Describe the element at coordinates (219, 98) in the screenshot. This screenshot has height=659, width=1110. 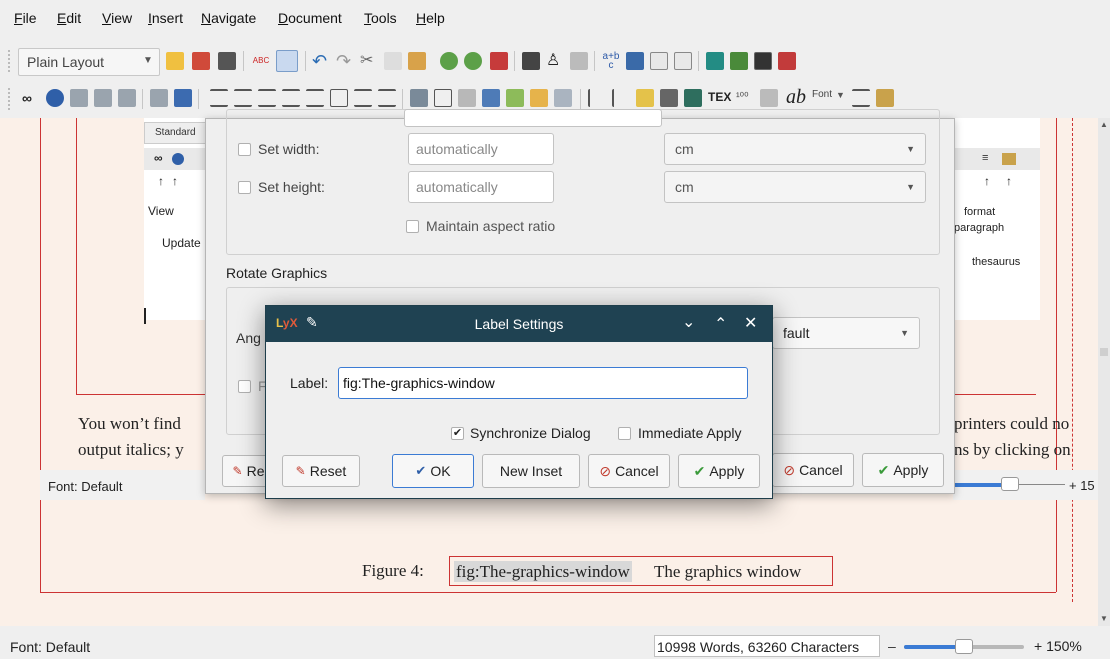
I see `align-left-icon` at that location.